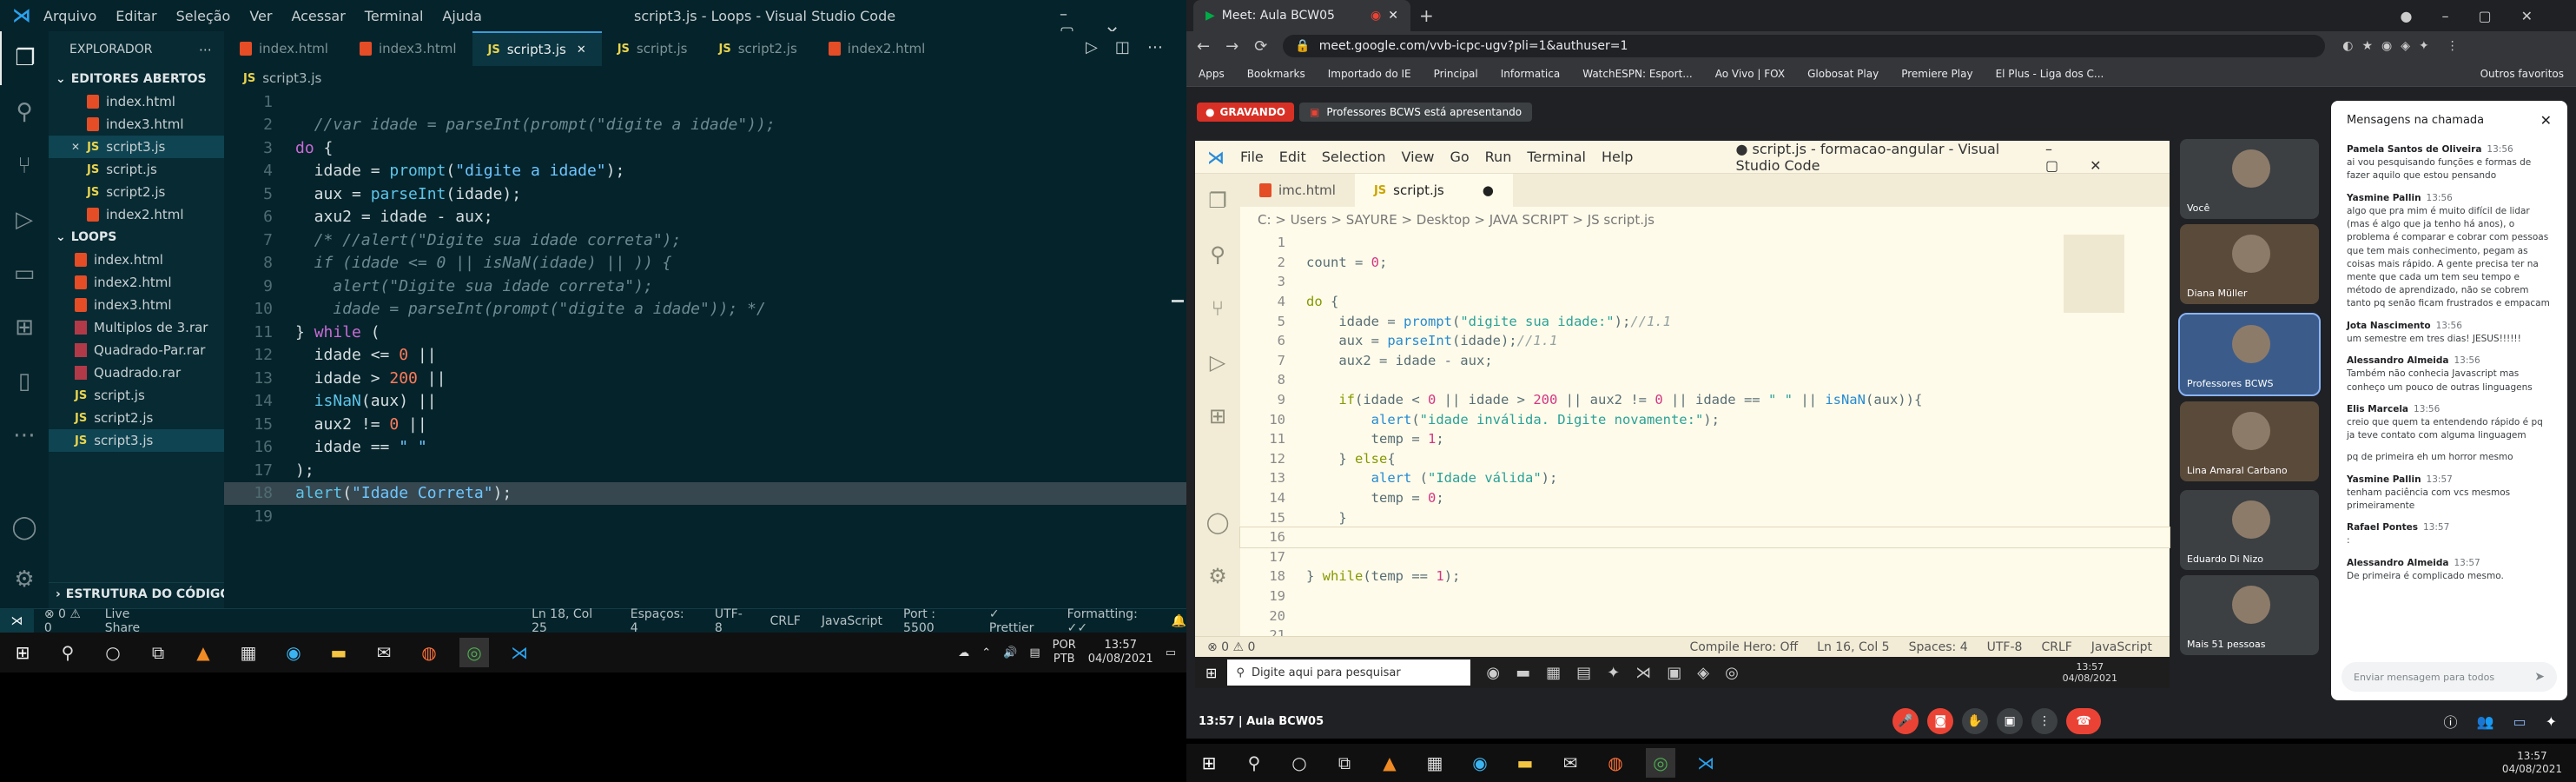 The height and width of the screenshot is (782, 2576). Describe the element at coordinates (1426, 15) in the screenshot. I see `new-tab-icon: +` at that location.